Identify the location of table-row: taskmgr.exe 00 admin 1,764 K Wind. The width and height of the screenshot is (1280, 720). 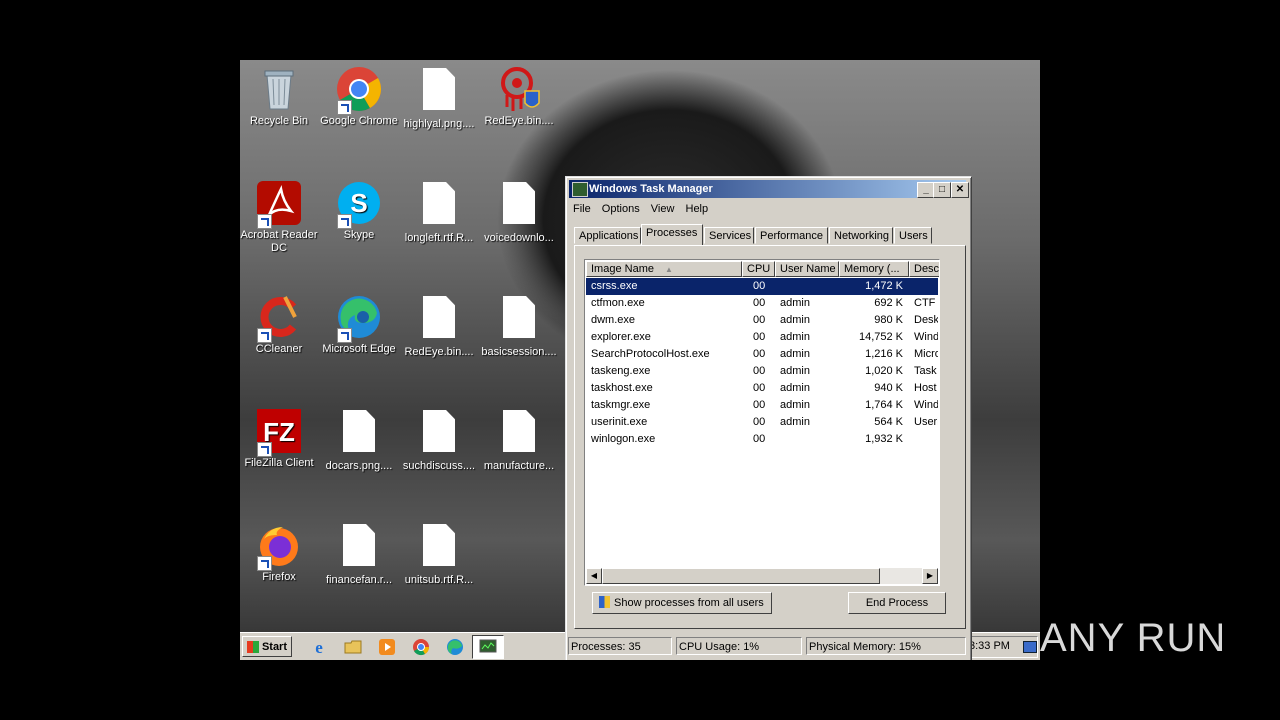
(762, 405).